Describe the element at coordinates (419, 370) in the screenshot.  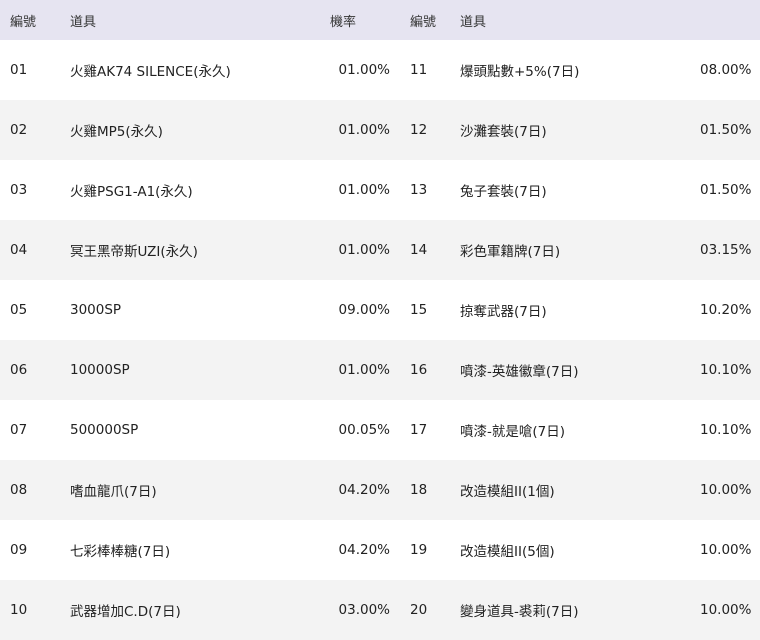
I see `cell-num-2: 16` at that location.